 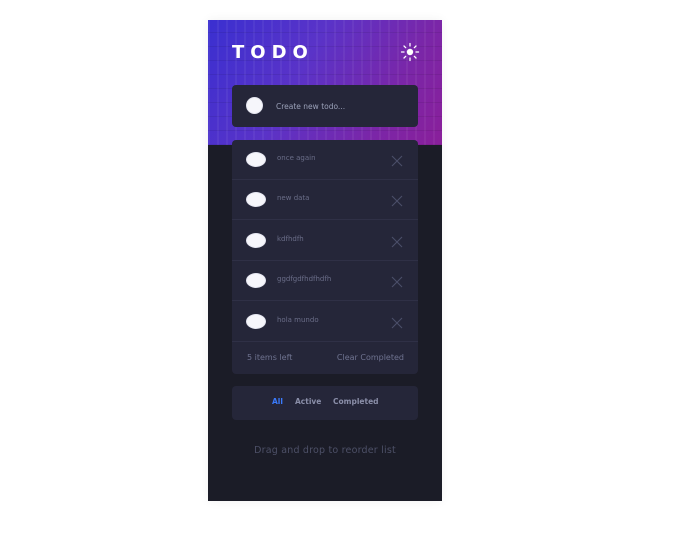 I want to click on new-todo-card, so click(x=325, y=106).